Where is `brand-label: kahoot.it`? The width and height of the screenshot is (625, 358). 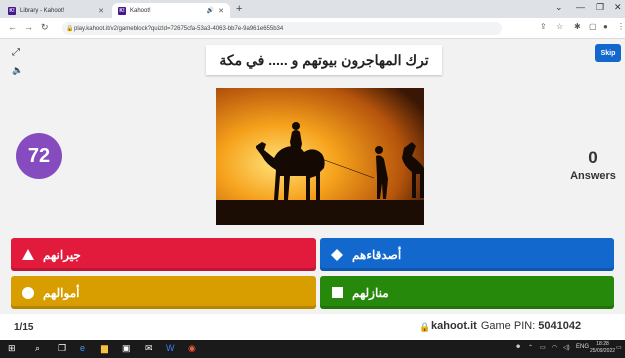 brand-label: kahoot.it is located at coordinates (454, 326).